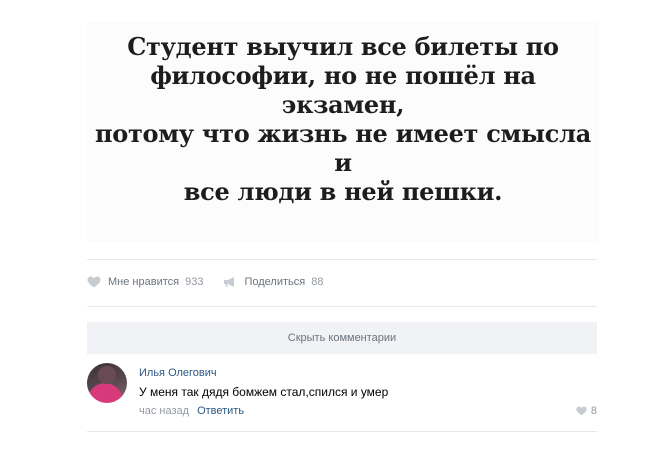  I want to click on like-button: Мне нравится 933, so click(145, 282).